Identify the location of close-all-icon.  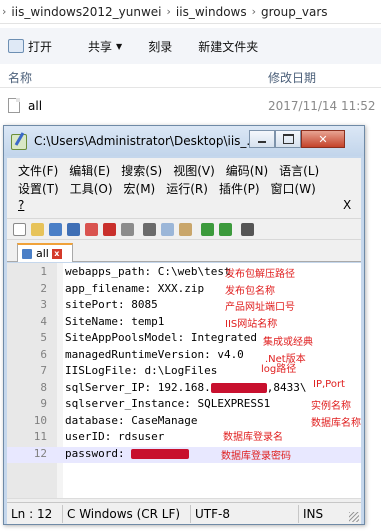
(109, 229).